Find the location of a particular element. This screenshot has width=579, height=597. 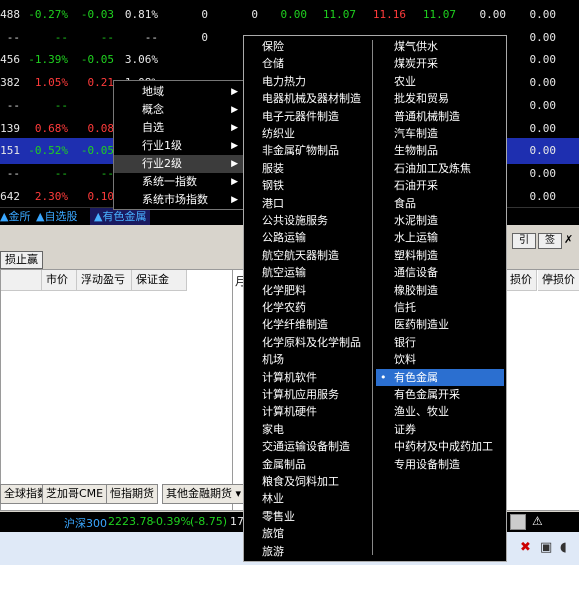

industry-item: 有色金属开采 is located at coordinates (427, 394).